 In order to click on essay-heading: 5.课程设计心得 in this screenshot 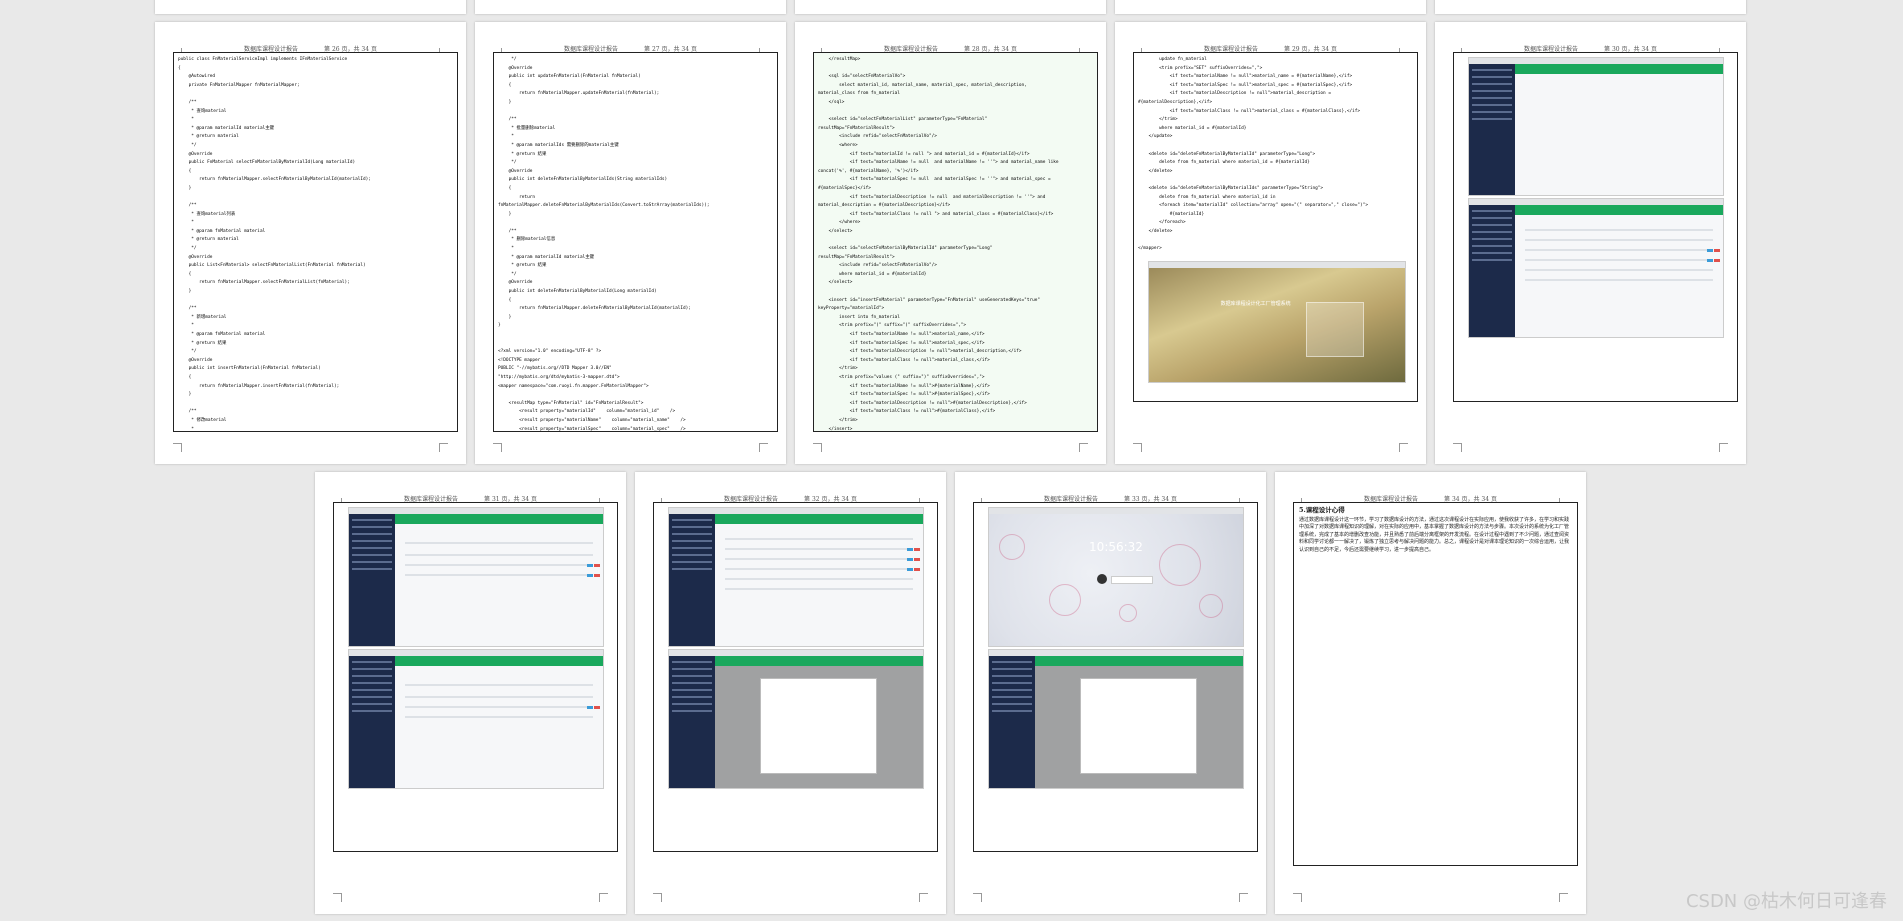, I will do `click(1322, 510)`.